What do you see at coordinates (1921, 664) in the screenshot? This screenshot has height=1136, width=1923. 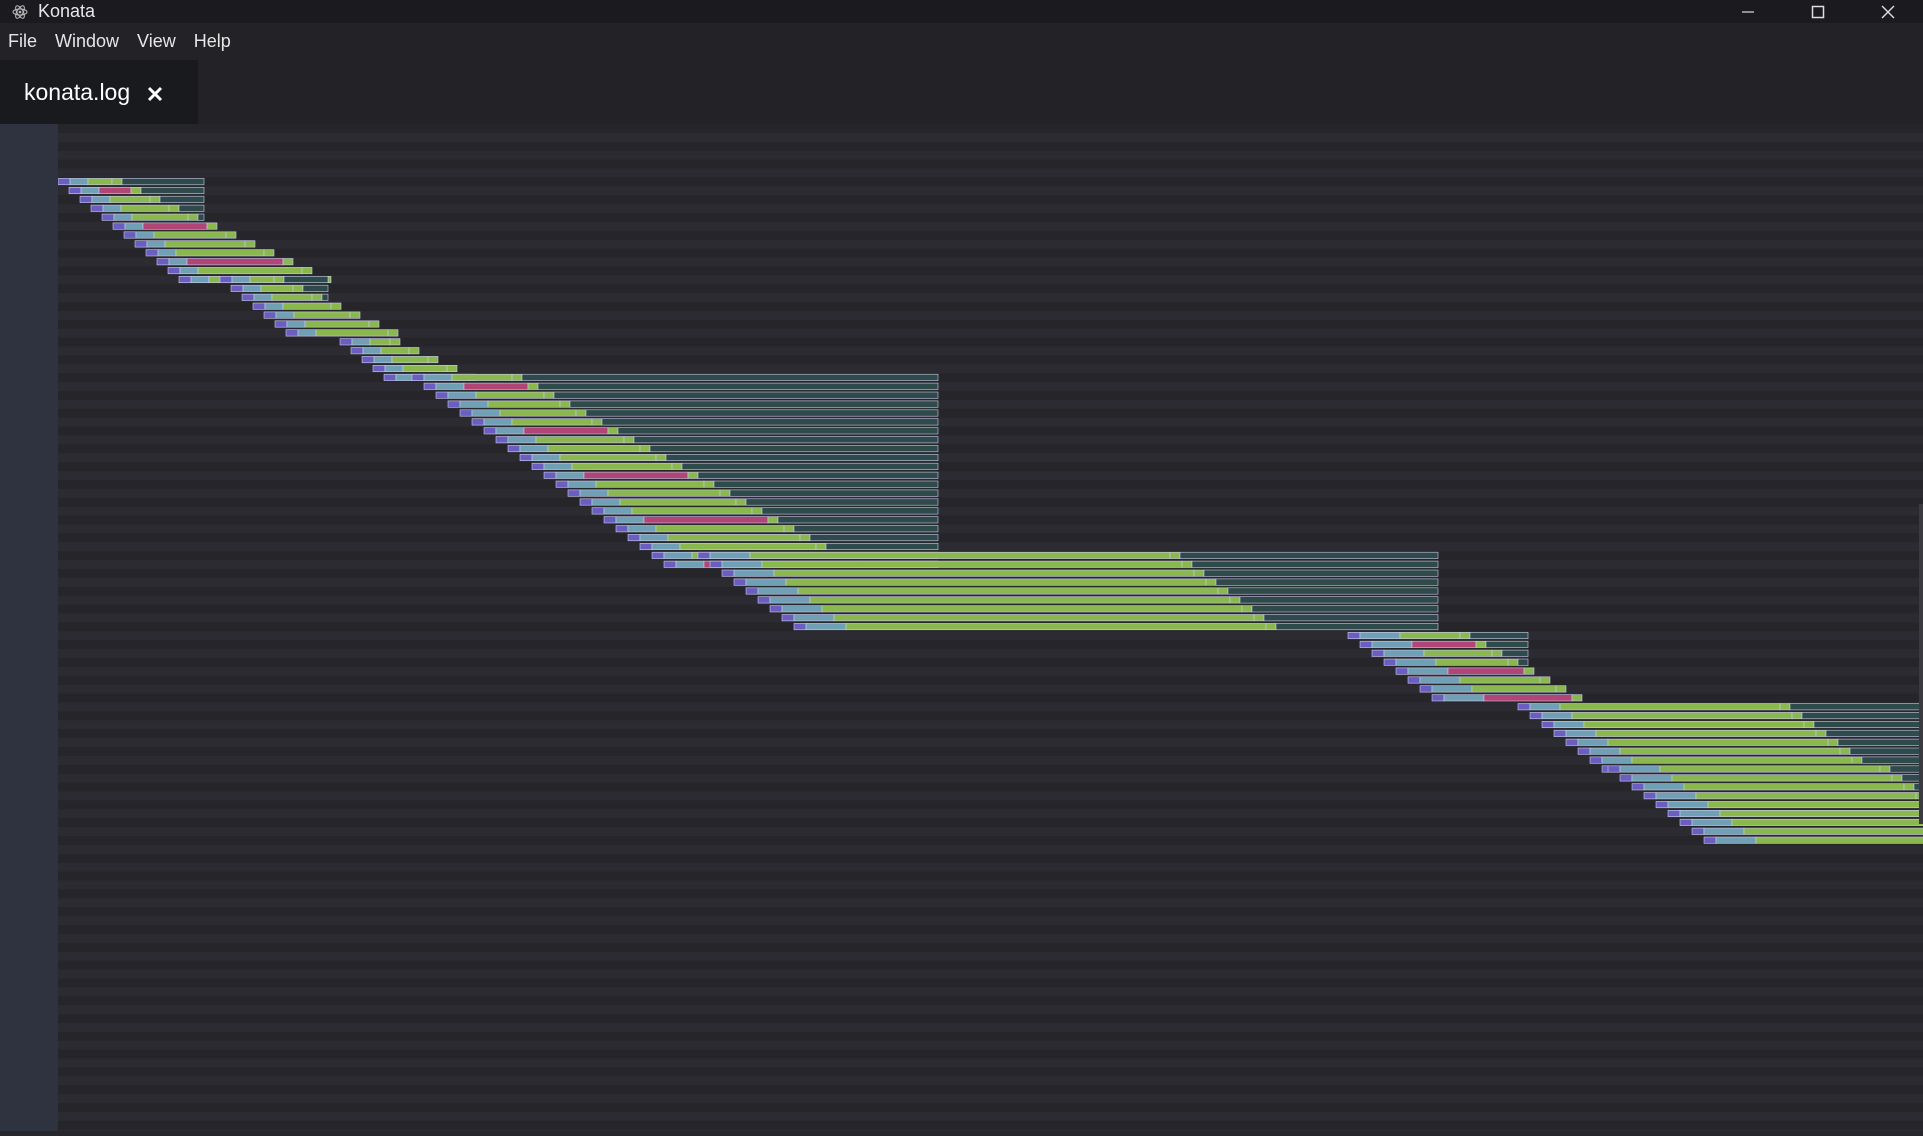 I see `vertical-scrollbar` at bounding box center [1921, 664].